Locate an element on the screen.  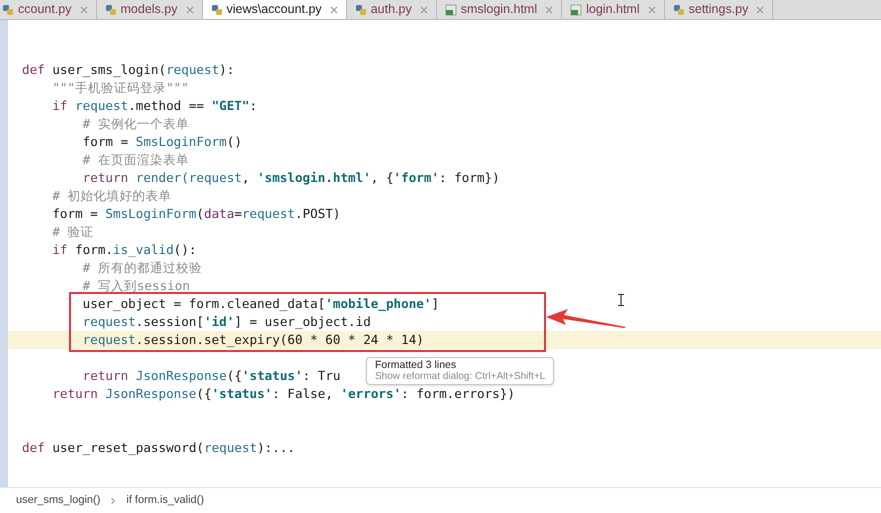
tab-label: login.html is located at coordinates (613, 9).